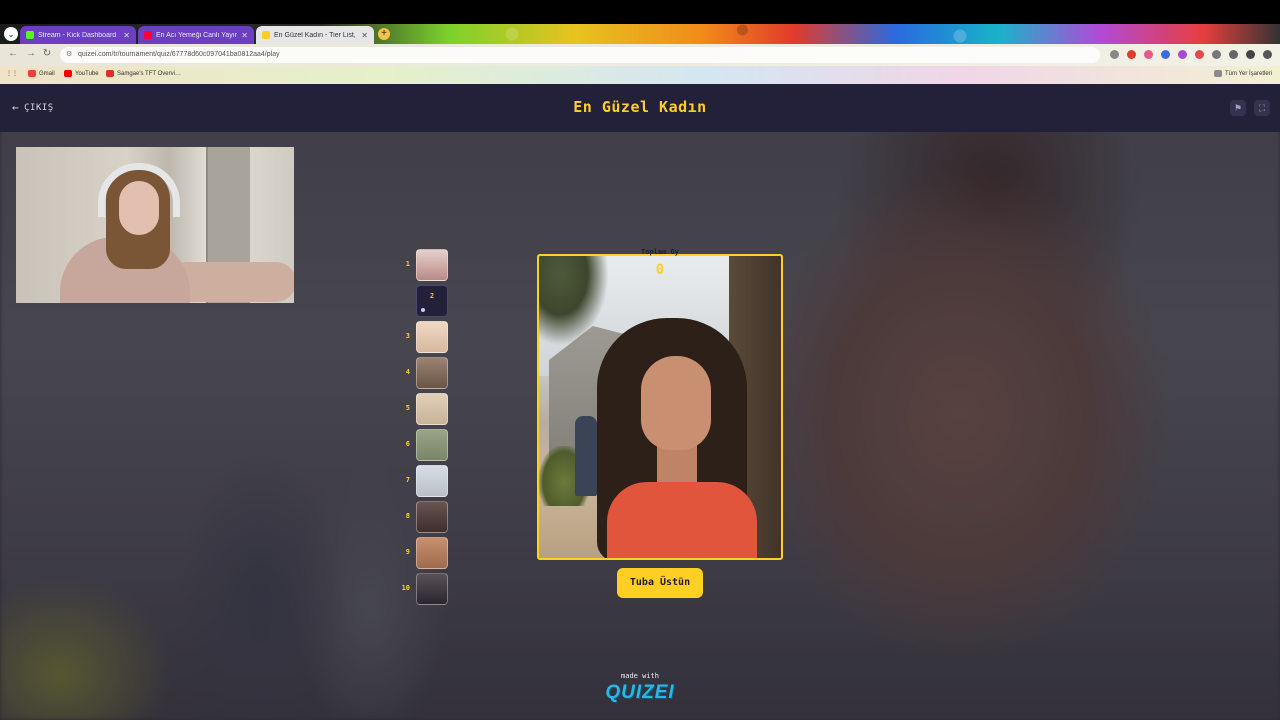 The image size is (1280, 720). What do you see at coordinates (1114, 54) in the screenshot?
I see `bookmark-star-icon` at bounding box center [1114, 54].